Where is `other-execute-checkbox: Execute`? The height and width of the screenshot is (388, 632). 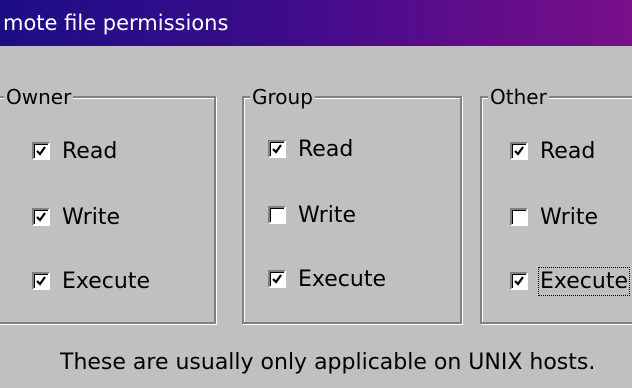
other-execute-checkbox: Execute is located at coordinates (570, 281).